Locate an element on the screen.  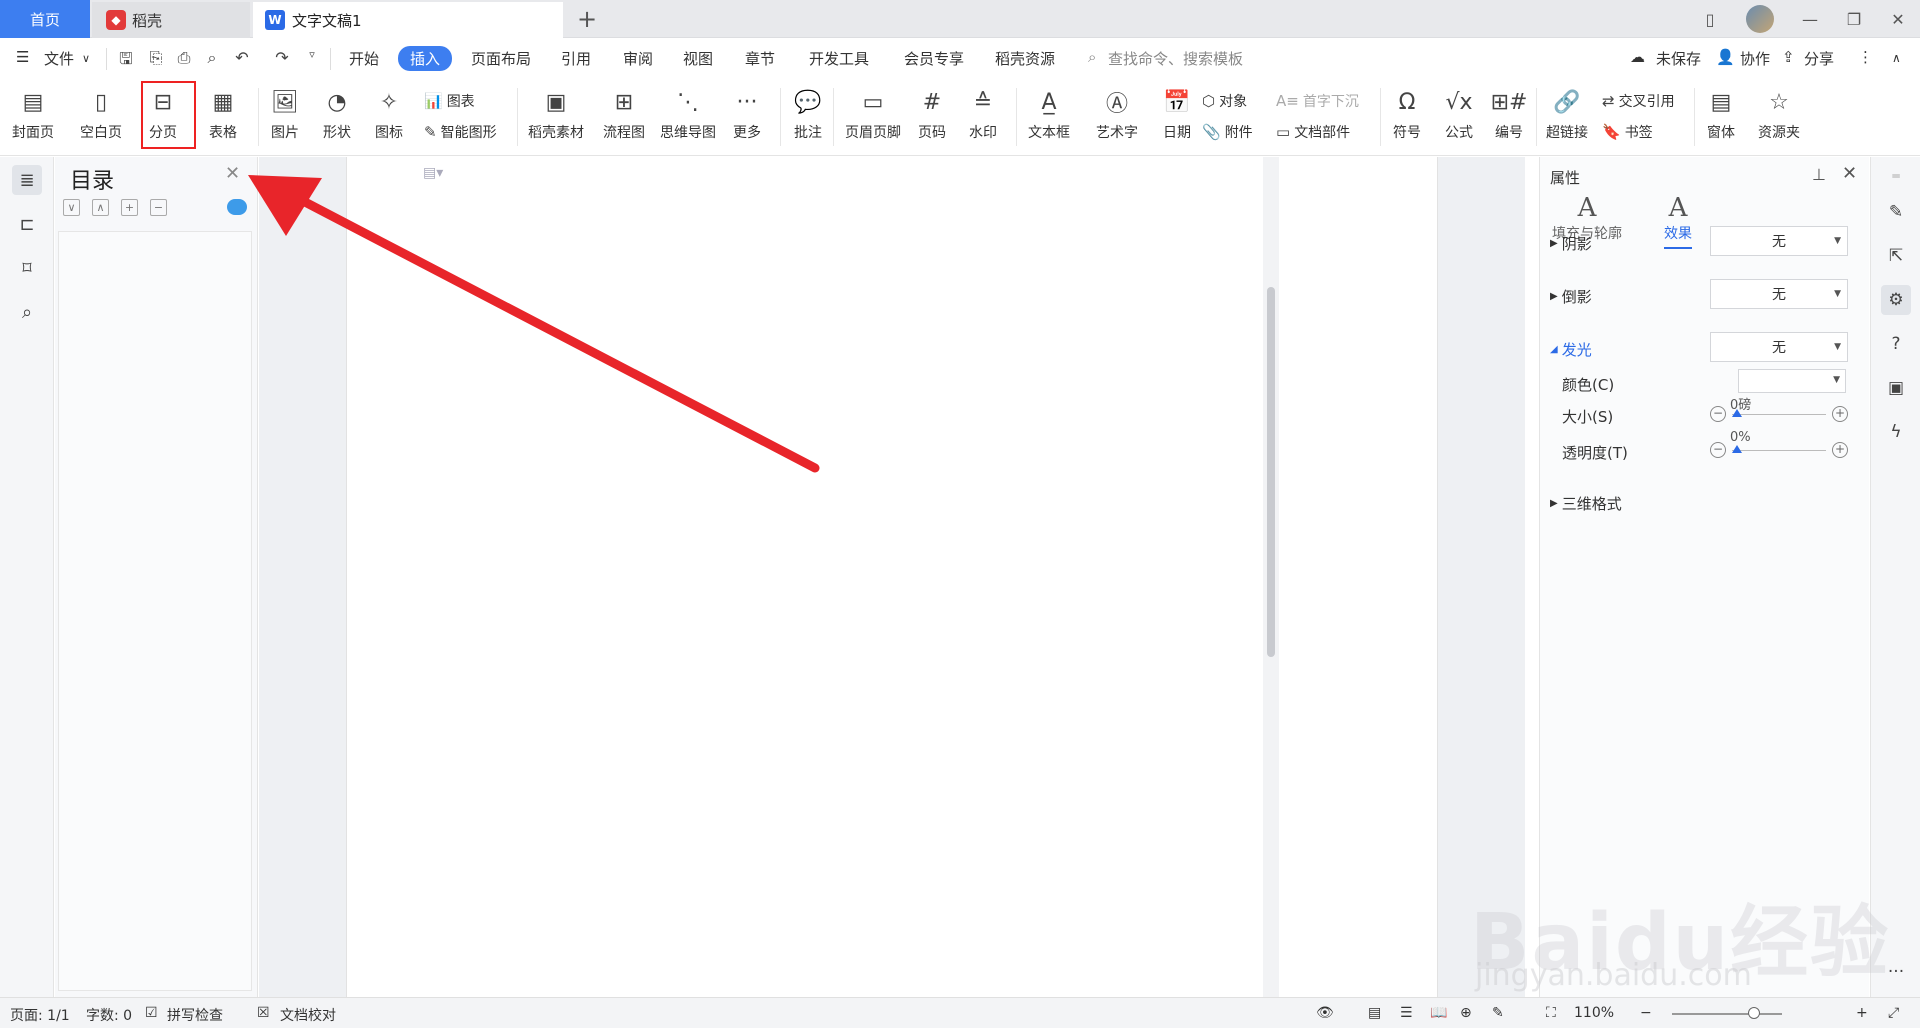
minimize-button: — is located at coordinates (1810, 19).